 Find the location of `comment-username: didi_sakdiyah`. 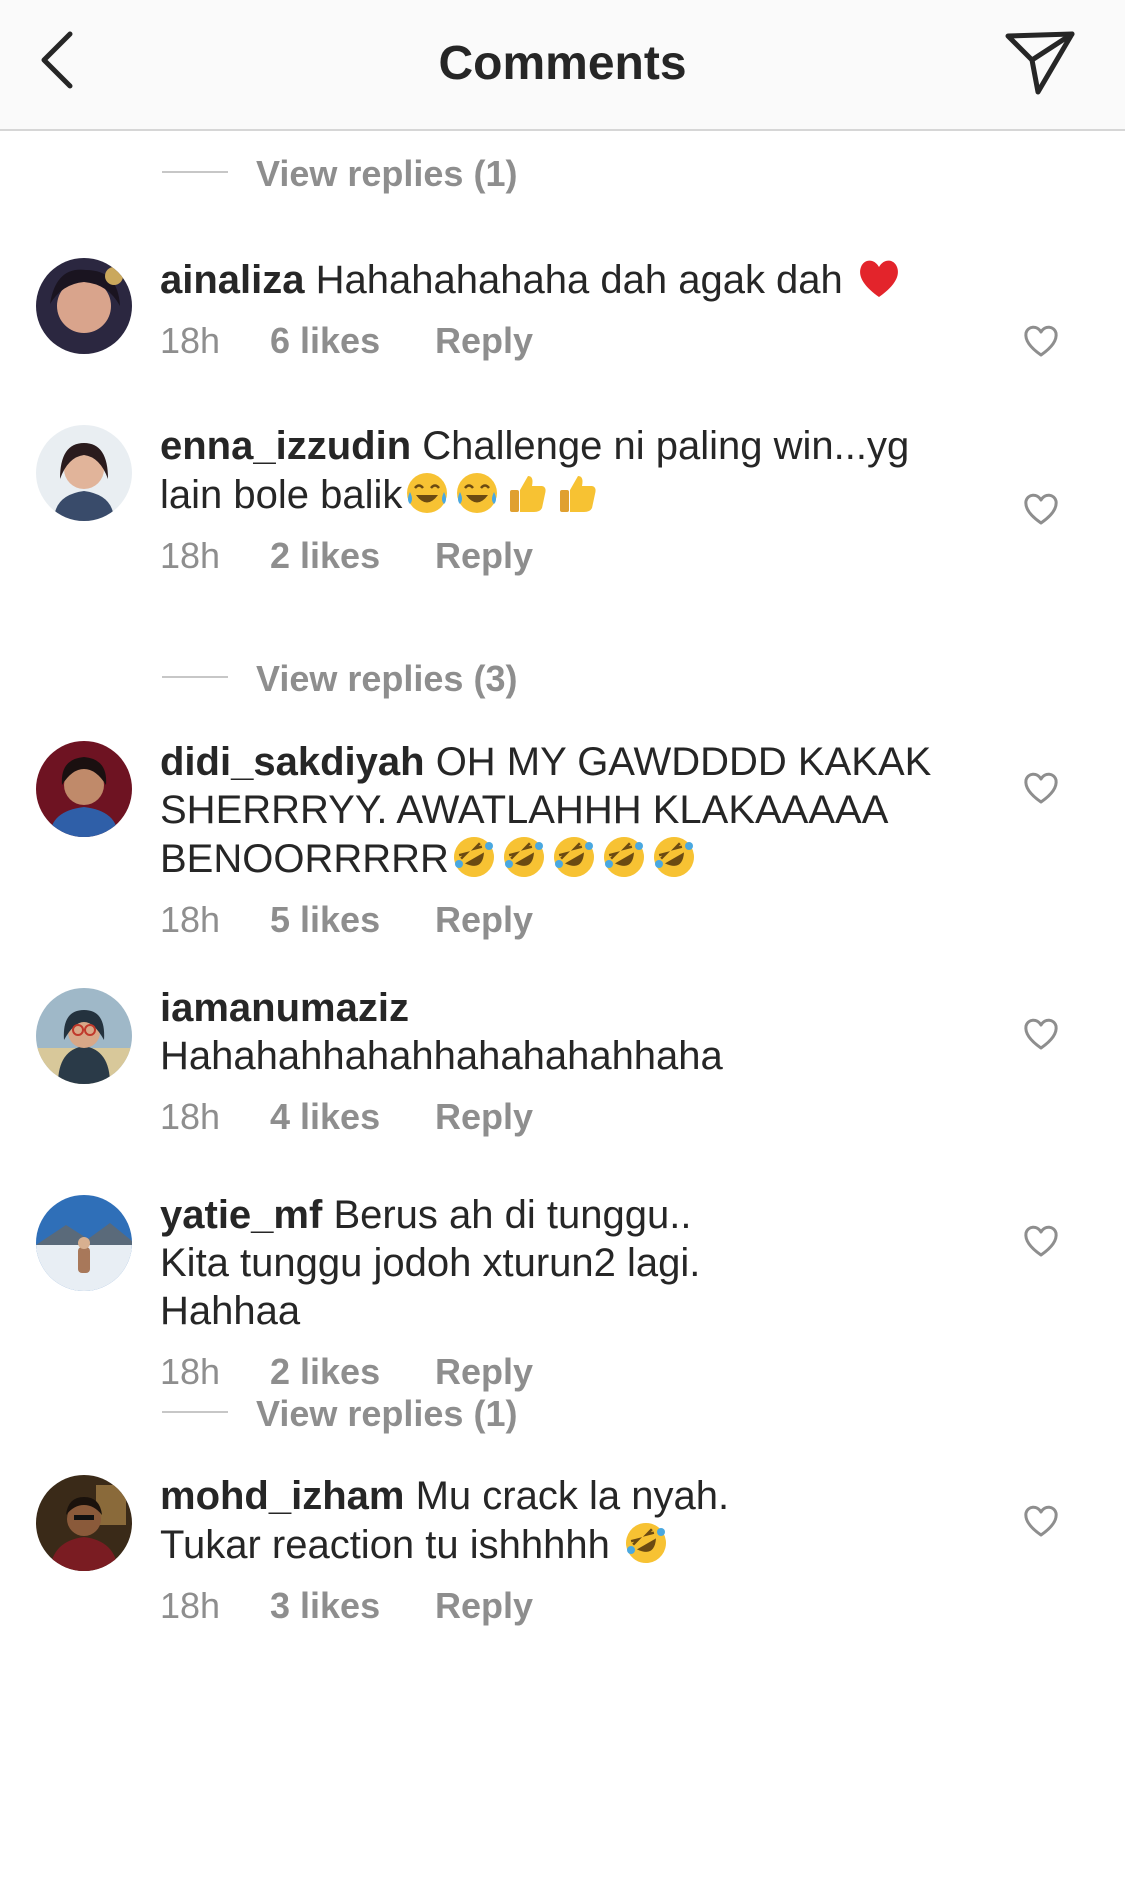

comment-username: didi_sakdiyah is located at coordinates (292, 762).